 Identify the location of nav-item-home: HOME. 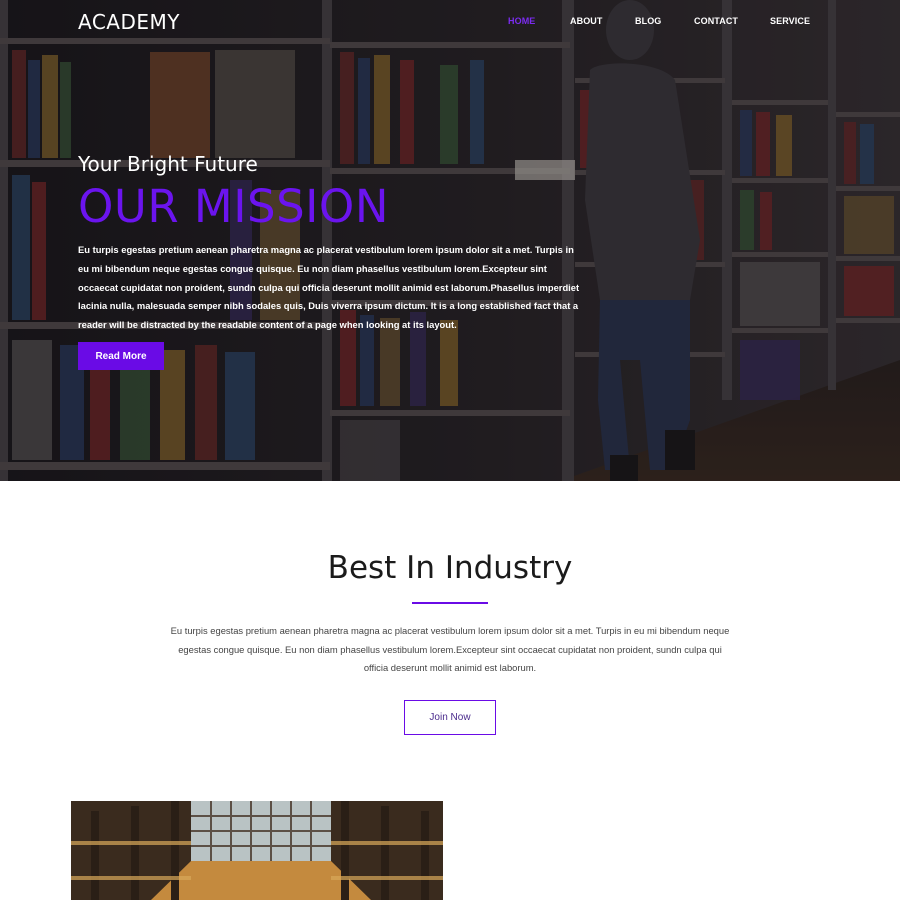
(521, 21).